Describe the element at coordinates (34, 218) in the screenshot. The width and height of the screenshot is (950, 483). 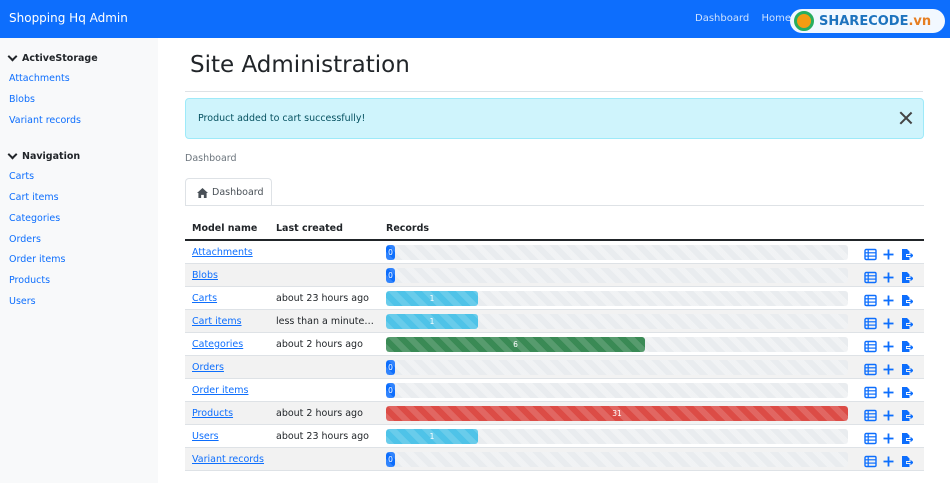
I see `sidebar-item-categories: Categories` at that location.